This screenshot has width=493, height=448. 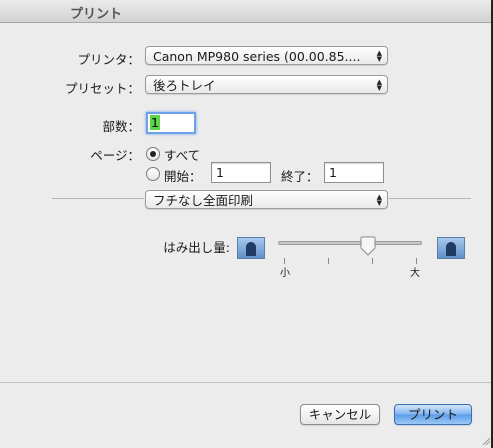 I want to click on printer-label: プリンタ：, so click(x=108, y=59).